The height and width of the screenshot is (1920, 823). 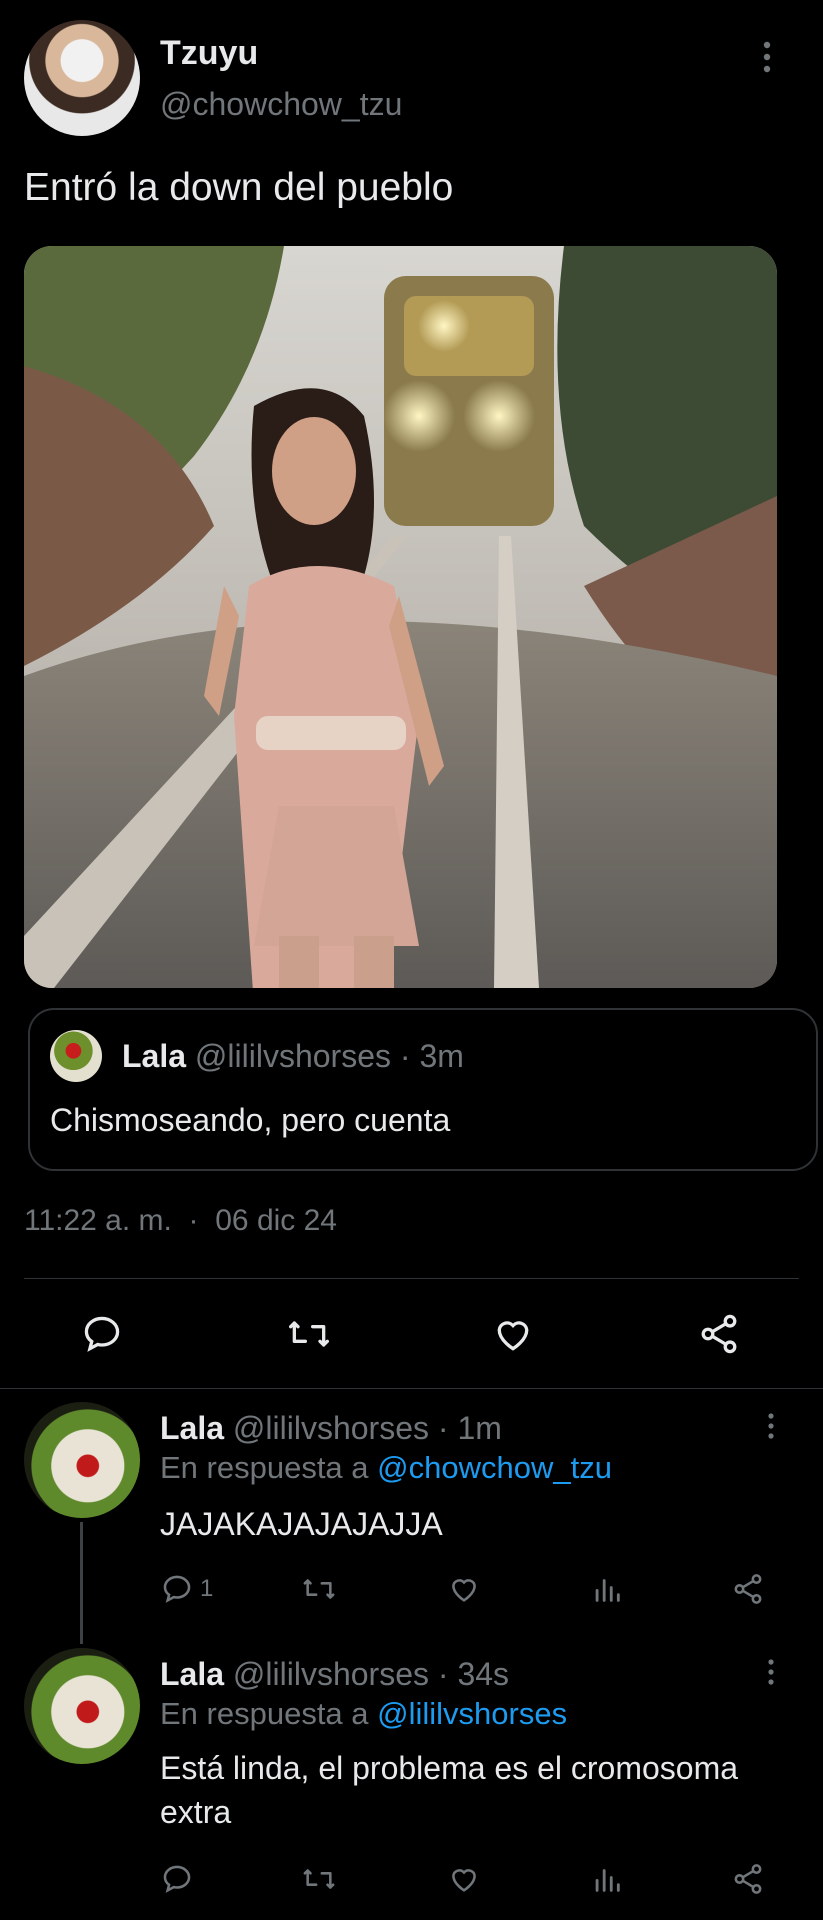 What do you see at coordinates (250, 1120) in the screenshot?
I see `quoted-text: Chismoseando, pero cuenta` at bounding box center [250, 1120].